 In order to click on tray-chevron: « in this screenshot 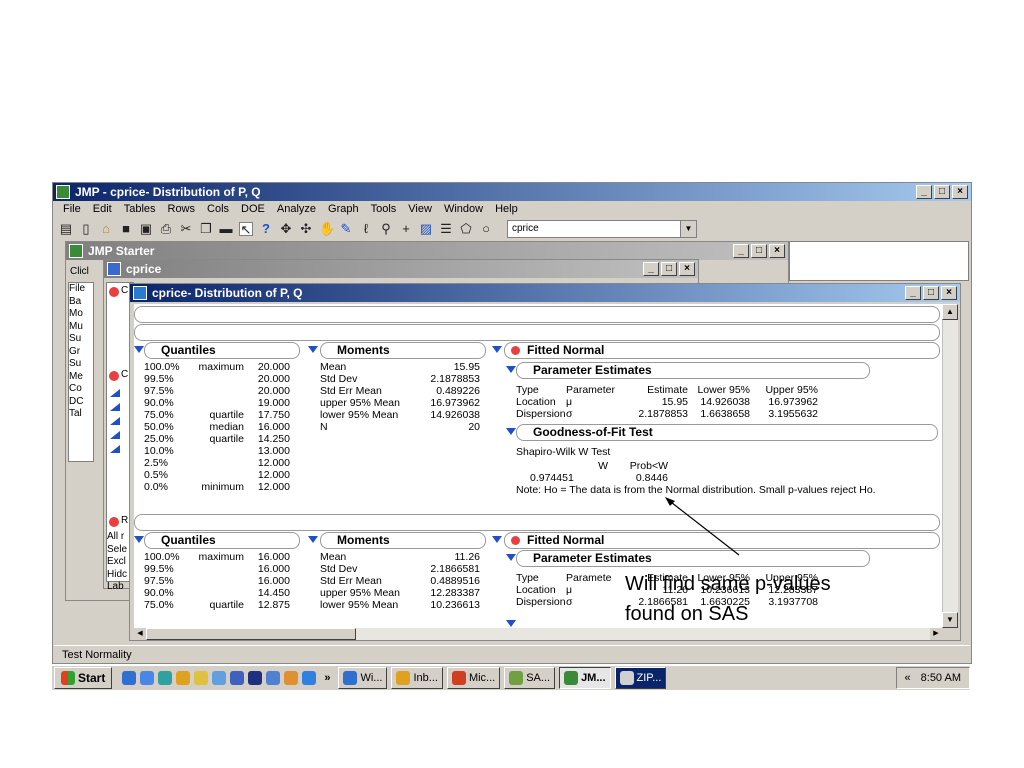, I will do `click(908, 678)`.